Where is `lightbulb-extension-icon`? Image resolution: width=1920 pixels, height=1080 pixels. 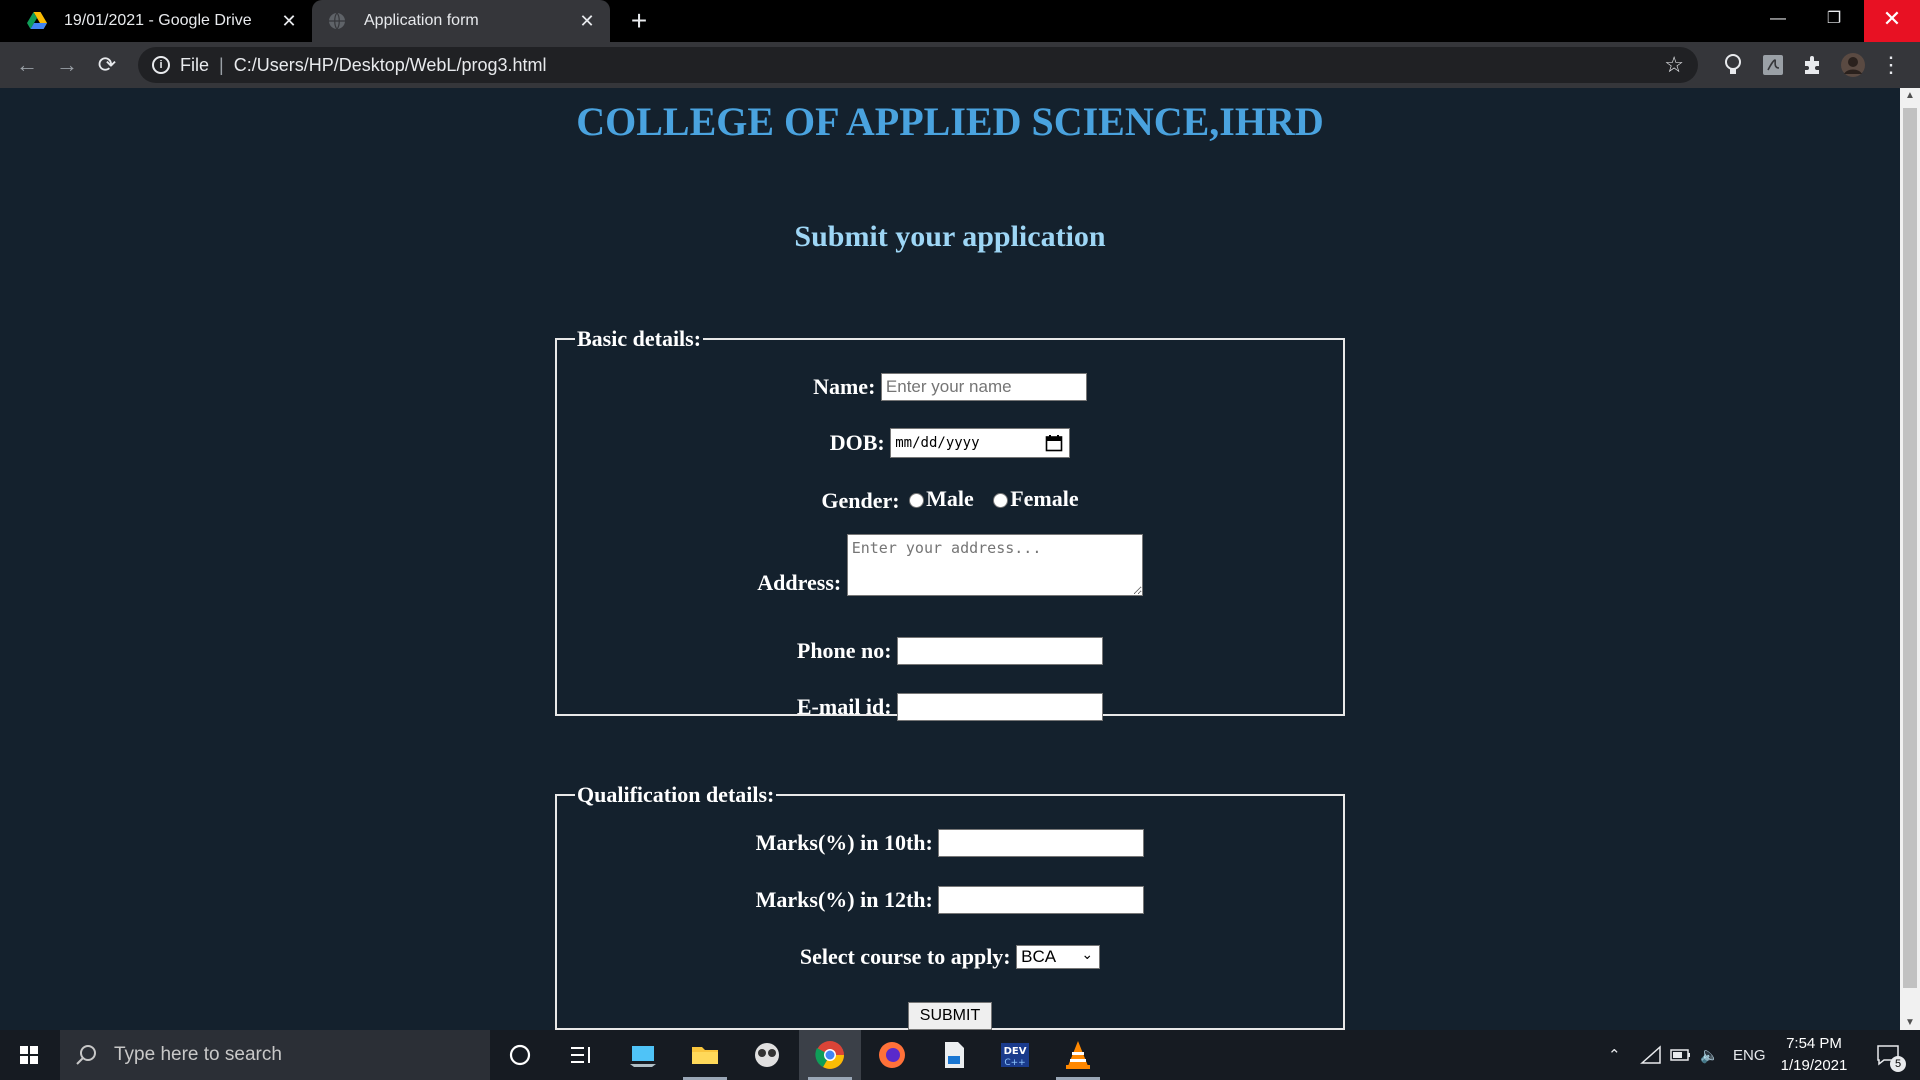
lightbulb-extension-icon is located at coordinates (1733, 65).